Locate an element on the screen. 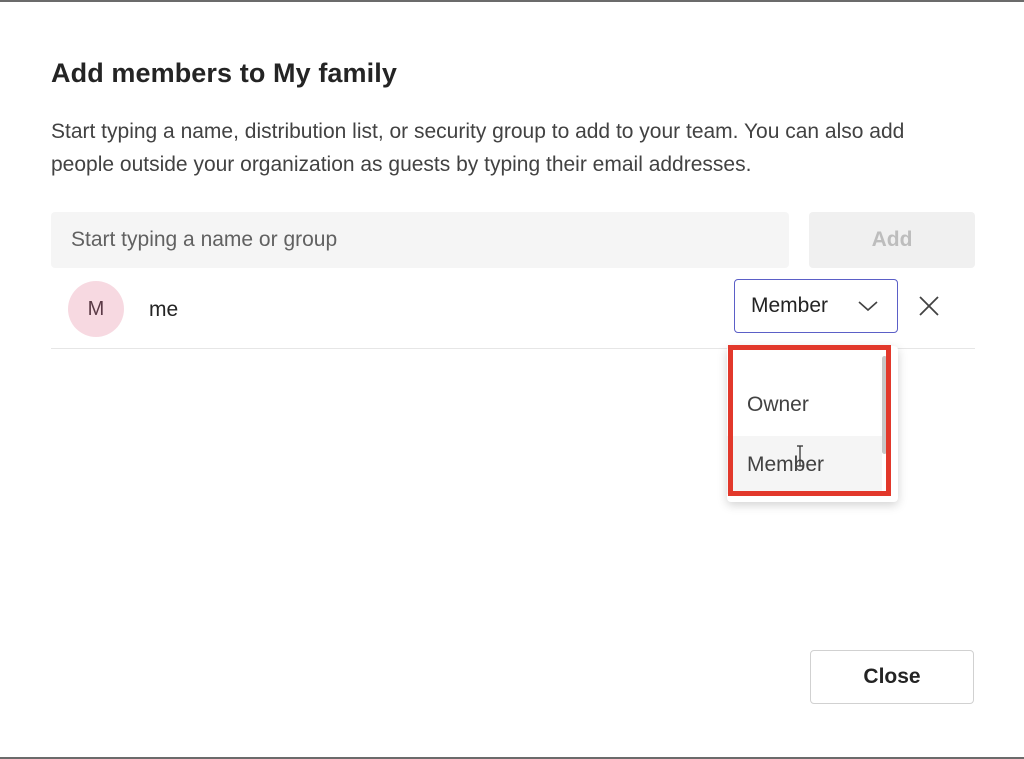 The height and width of the screenshot is (759, 1024). highlight-annotation is located at coordinates (809, 420).